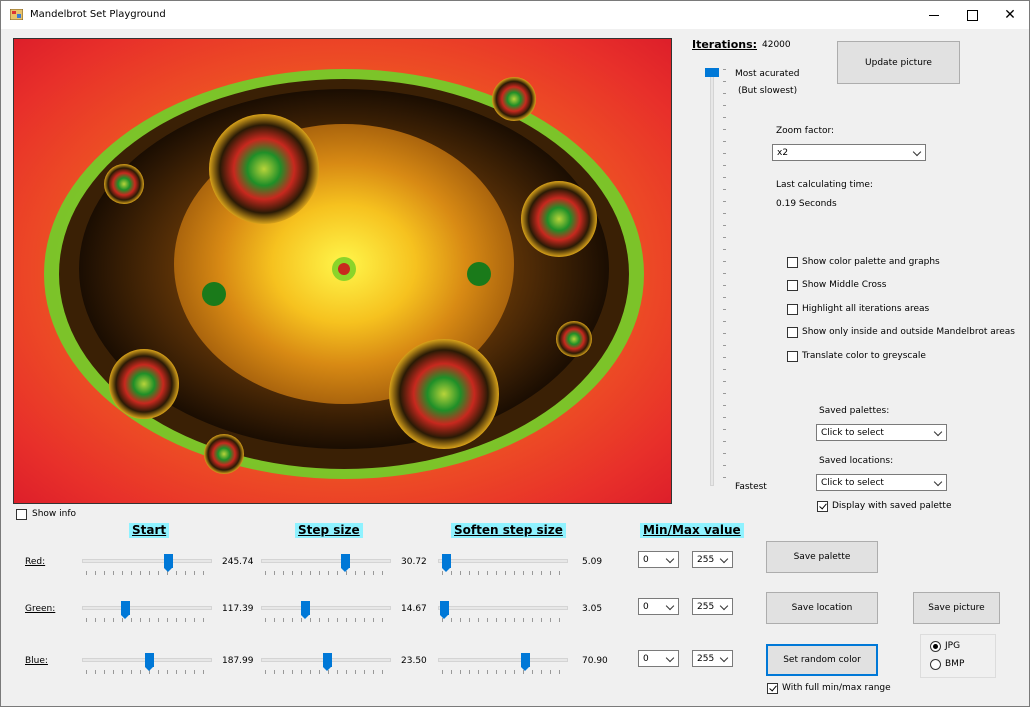 Image resolution: width=1030 pixels, height=707 pixels. I want to click on show-info-checkbox, so click(21, 514).